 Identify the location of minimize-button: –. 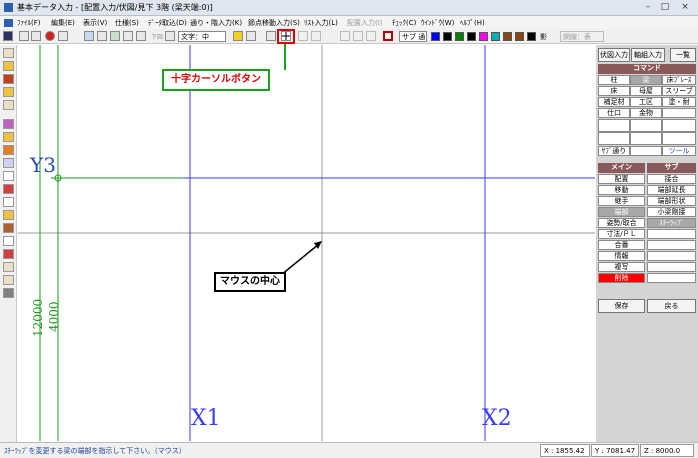
(648, 7).